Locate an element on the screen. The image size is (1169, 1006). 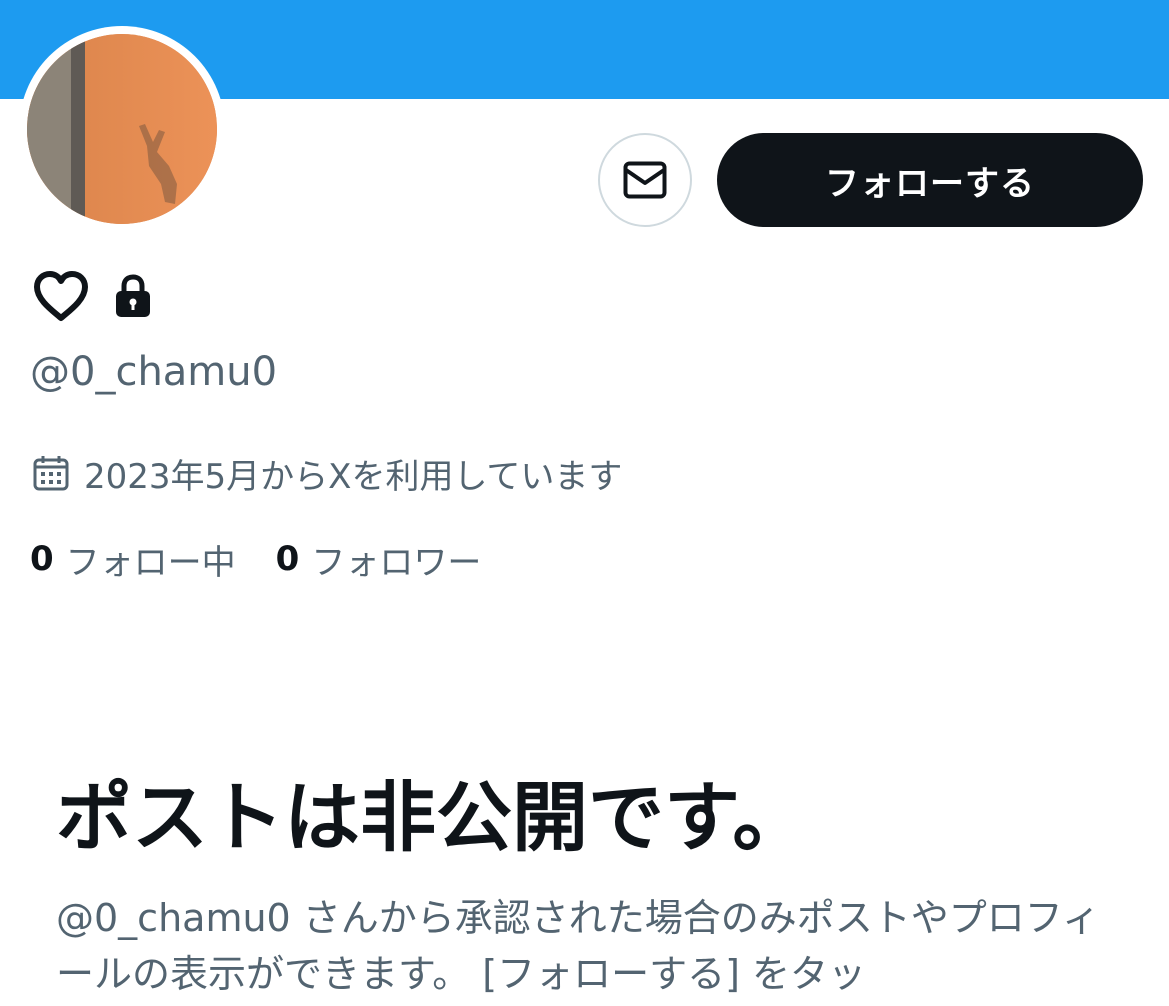
avatar is located at coordinates (122, 129).